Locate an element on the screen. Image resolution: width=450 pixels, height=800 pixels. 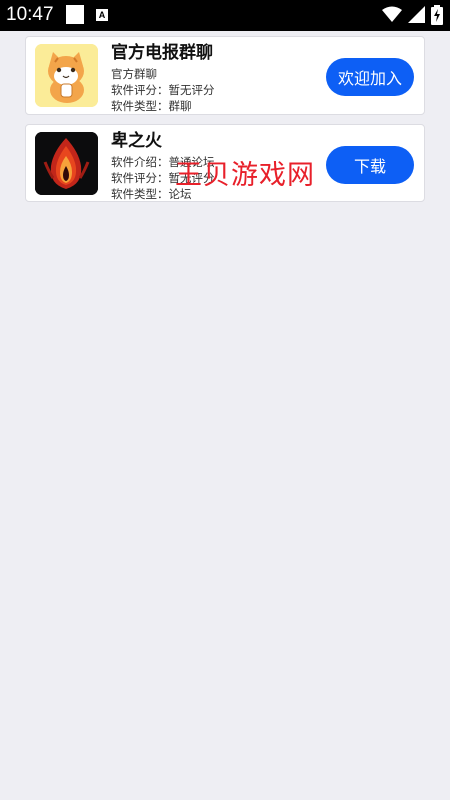
wifi-icon is located at coordinates (392, 14).